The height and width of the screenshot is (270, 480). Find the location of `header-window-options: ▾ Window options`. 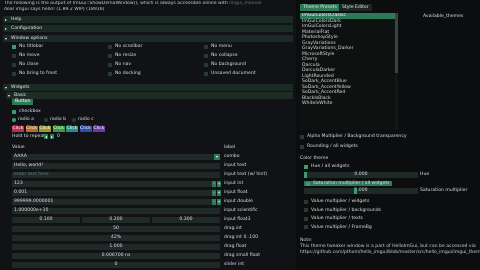

header-window-options: ▾ Window options is located at coordinates (148, 38).